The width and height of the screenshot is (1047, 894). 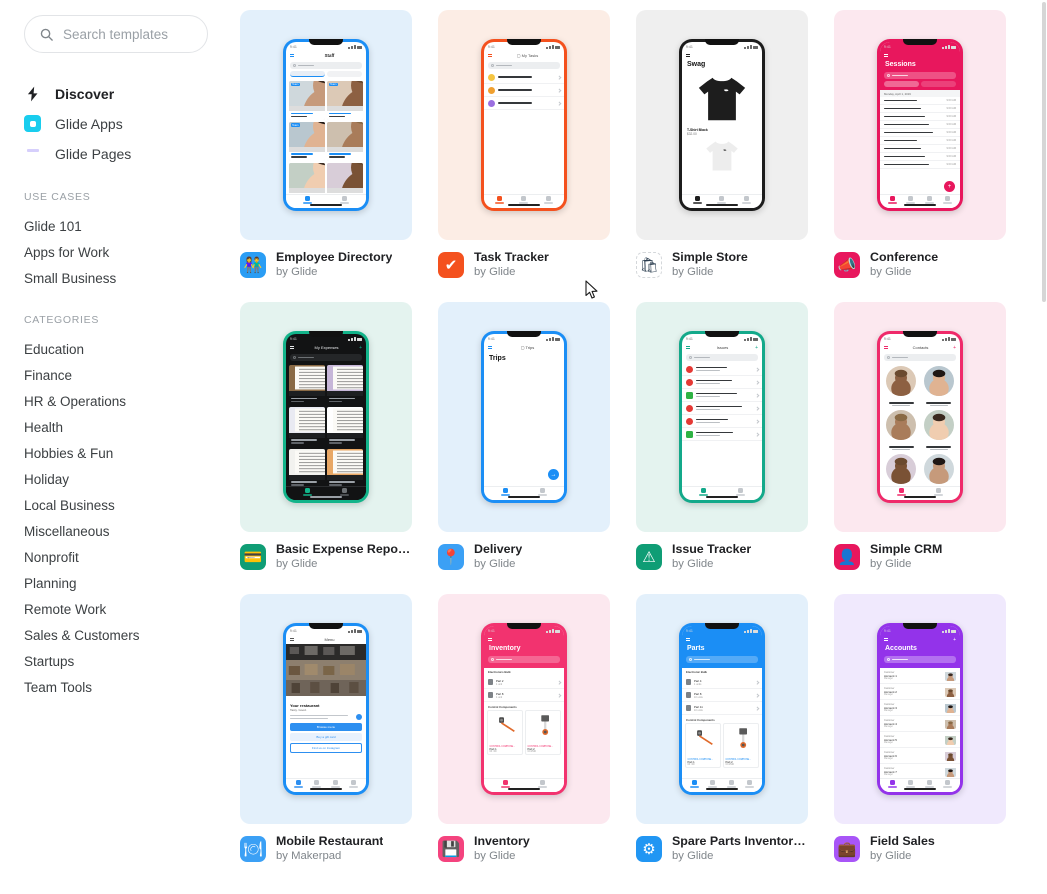 I want to click on sidebar-item-education: Education, so click(x=116, y=350).